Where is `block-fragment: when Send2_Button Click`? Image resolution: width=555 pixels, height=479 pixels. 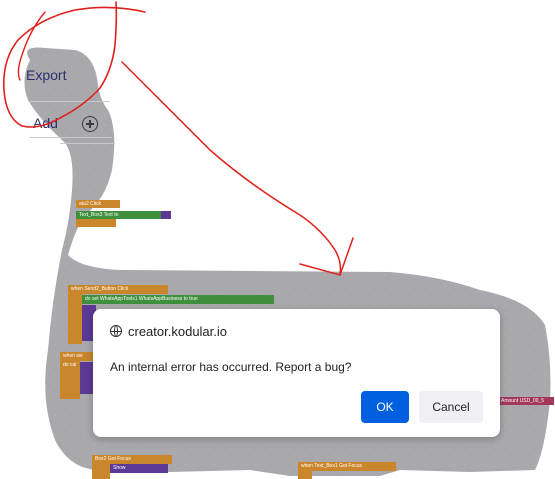 block-fragment: when Send2_Button Click is located at coordinates (118, 289).